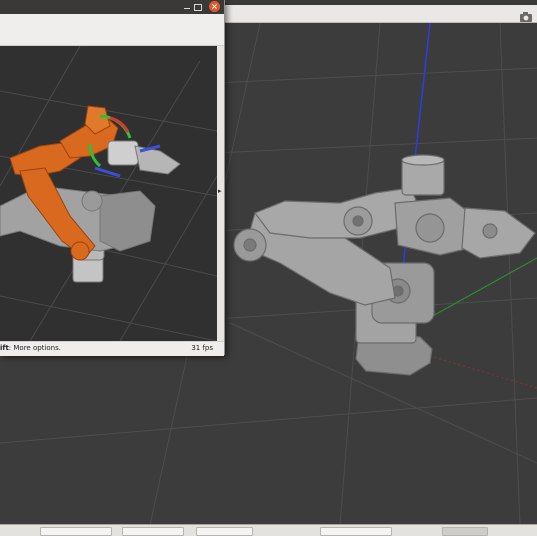  I want to click on panel-splitter: ▸, so click(220, 193).